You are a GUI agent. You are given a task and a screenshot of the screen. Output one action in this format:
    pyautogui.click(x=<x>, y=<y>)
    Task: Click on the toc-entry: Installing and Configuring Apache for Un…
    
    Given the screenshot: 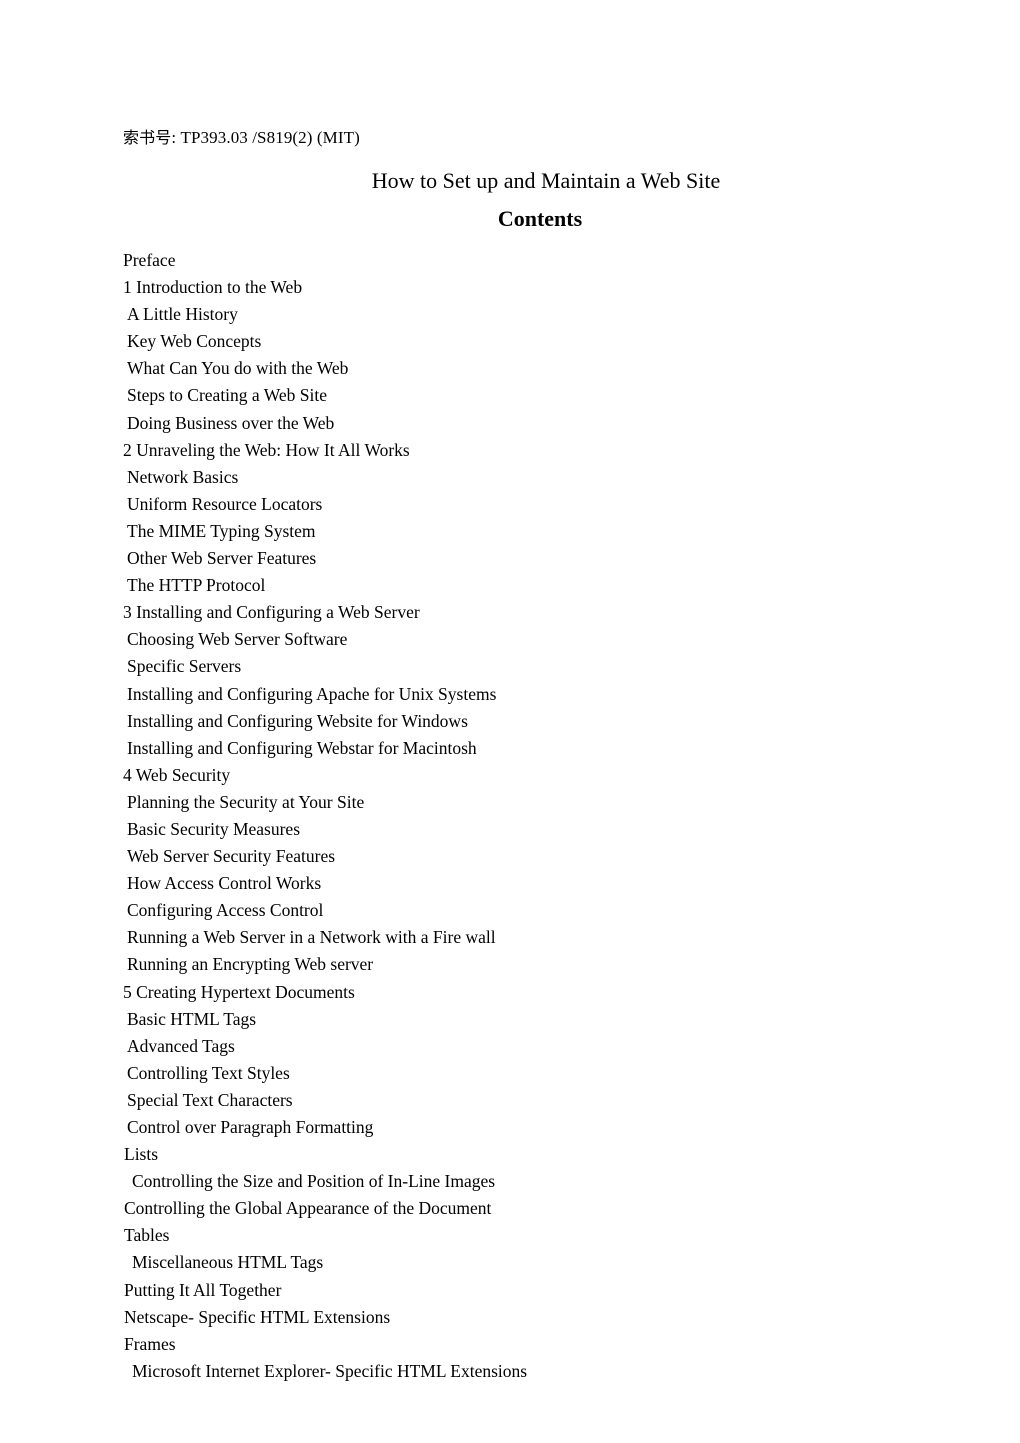 What is the action you would take?
    pyautogui.click(x=312, y=693)
    